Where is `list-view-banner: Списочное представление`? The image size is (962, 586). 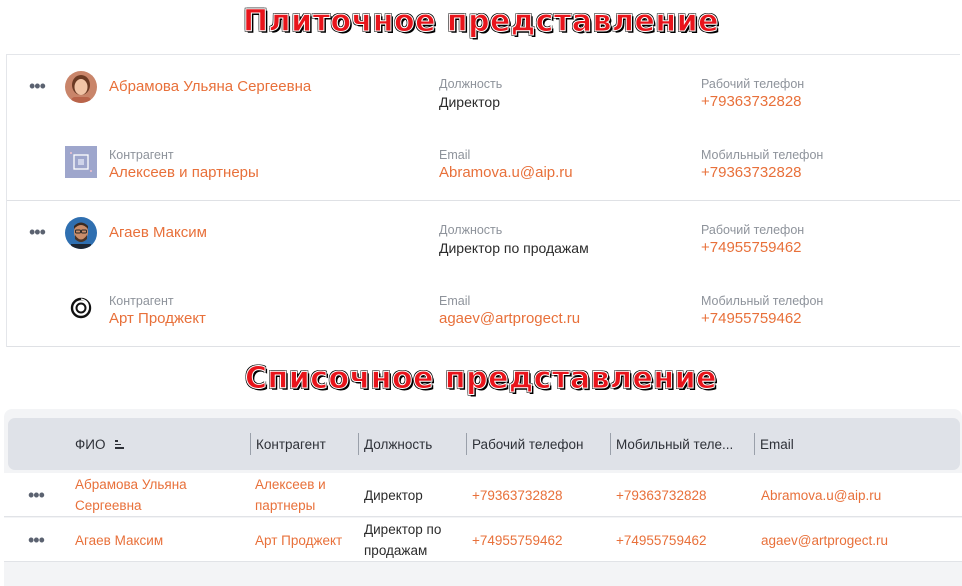 list-view-banner: Списочное представление is located at coordinates (481, 379).